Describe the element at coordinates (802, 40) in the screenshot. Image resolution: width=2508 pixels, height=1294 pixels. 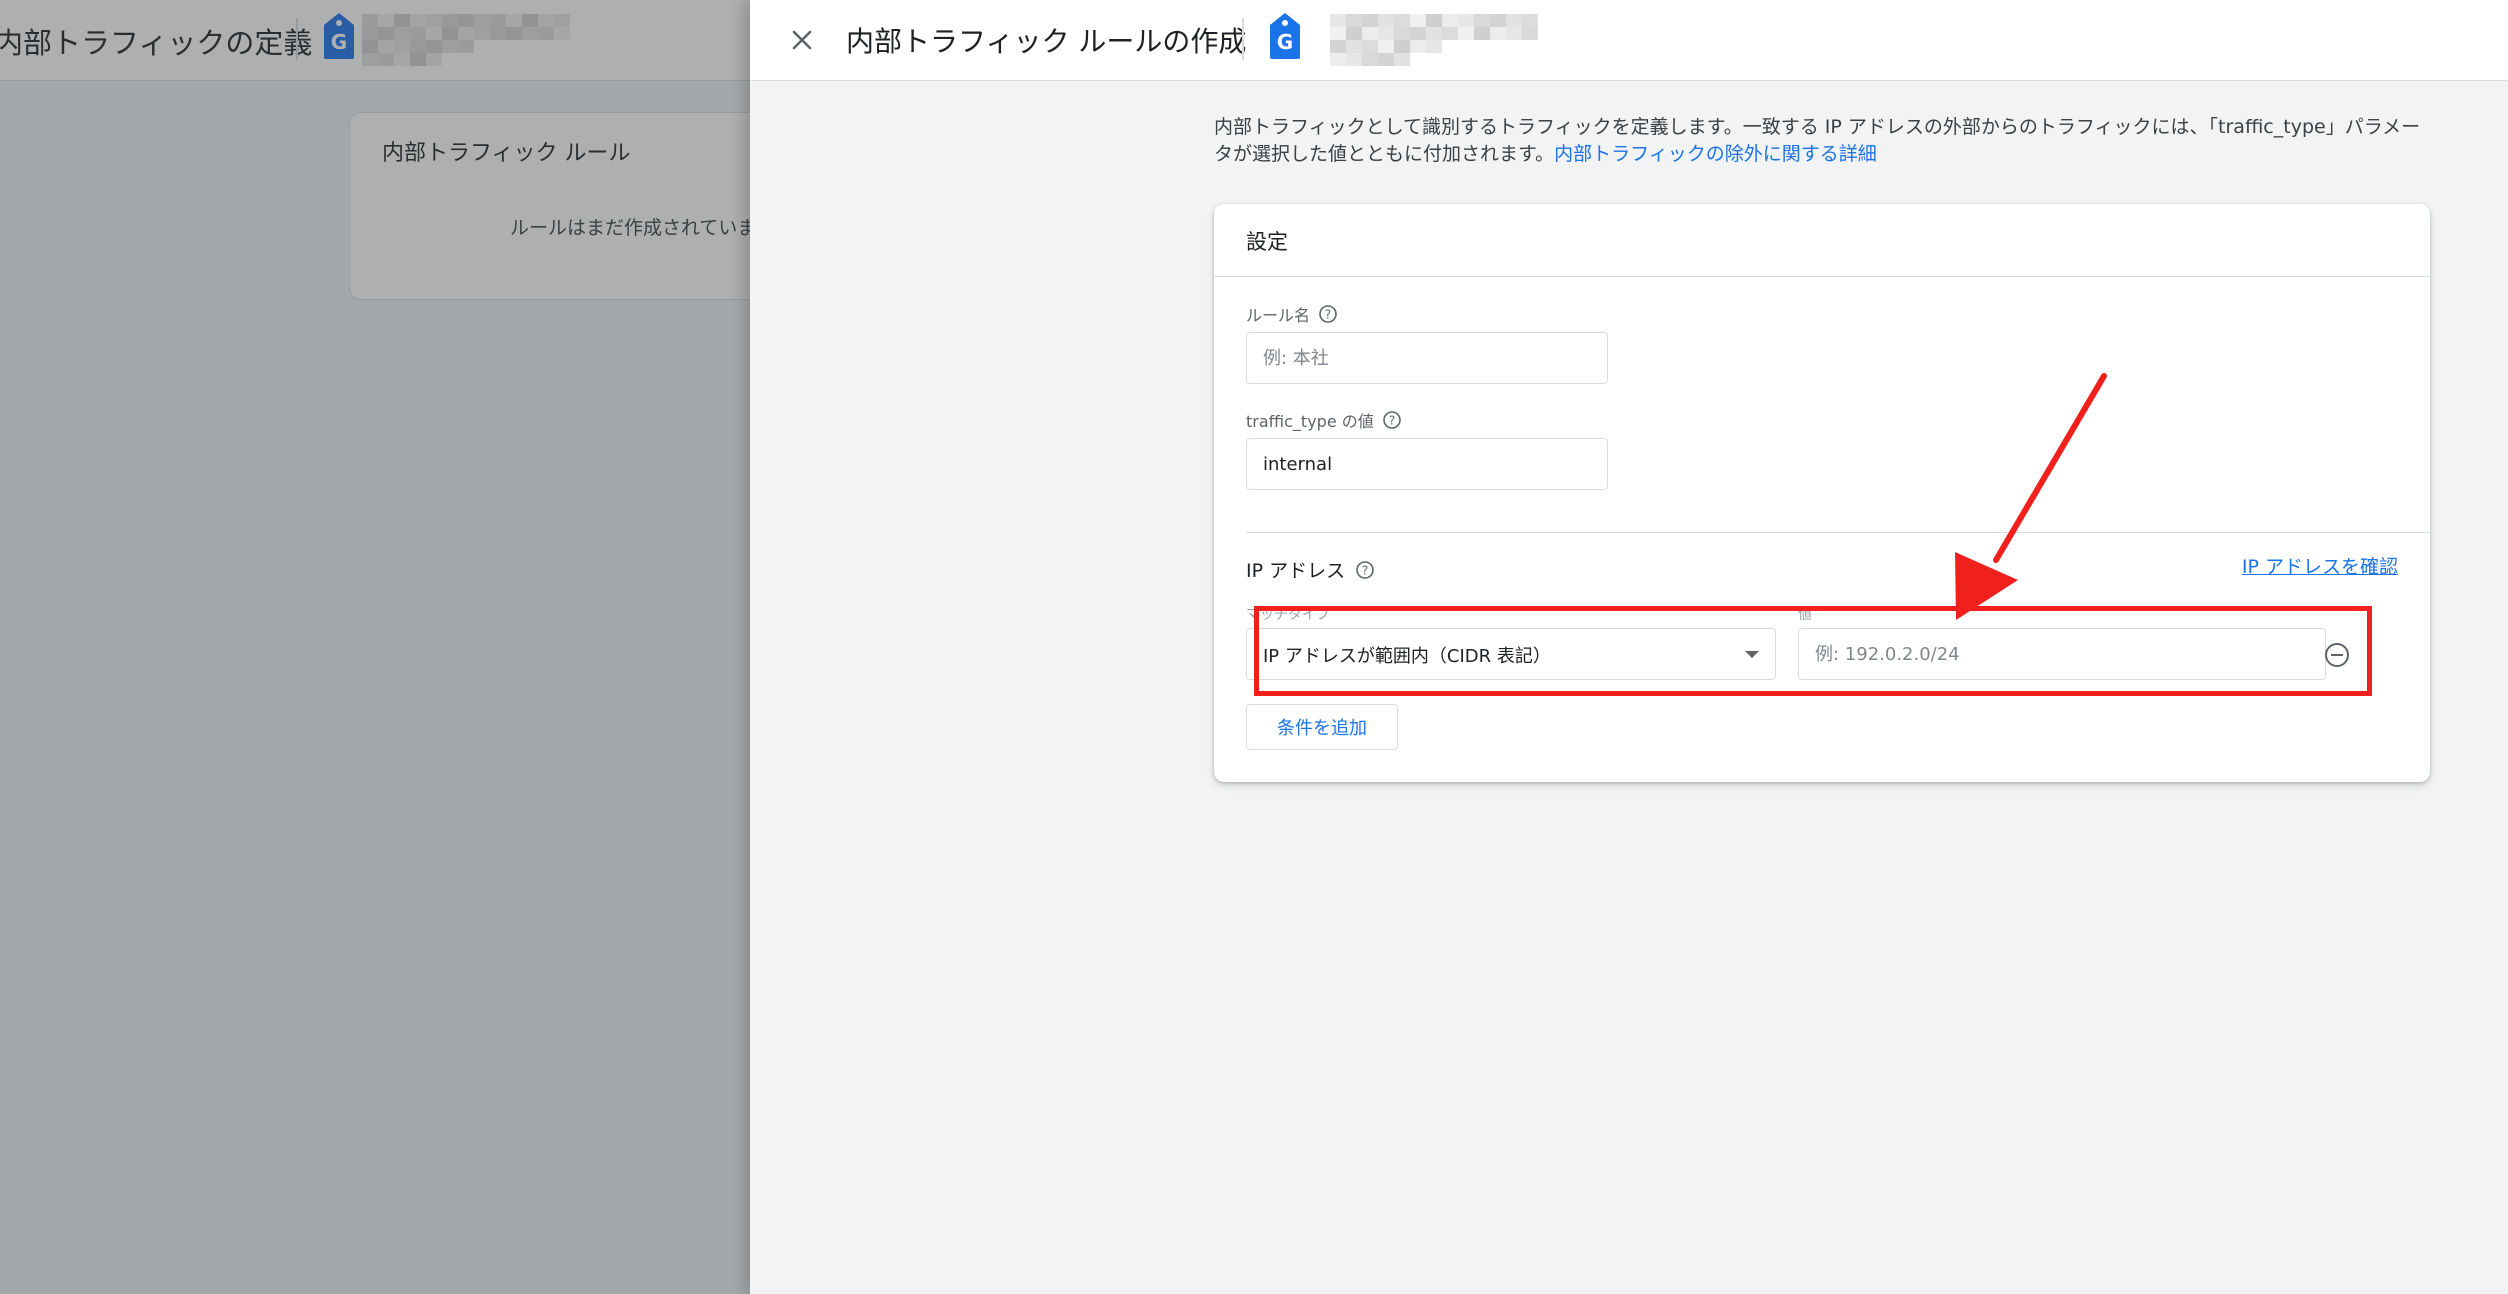
I see `close-icon` at that location.